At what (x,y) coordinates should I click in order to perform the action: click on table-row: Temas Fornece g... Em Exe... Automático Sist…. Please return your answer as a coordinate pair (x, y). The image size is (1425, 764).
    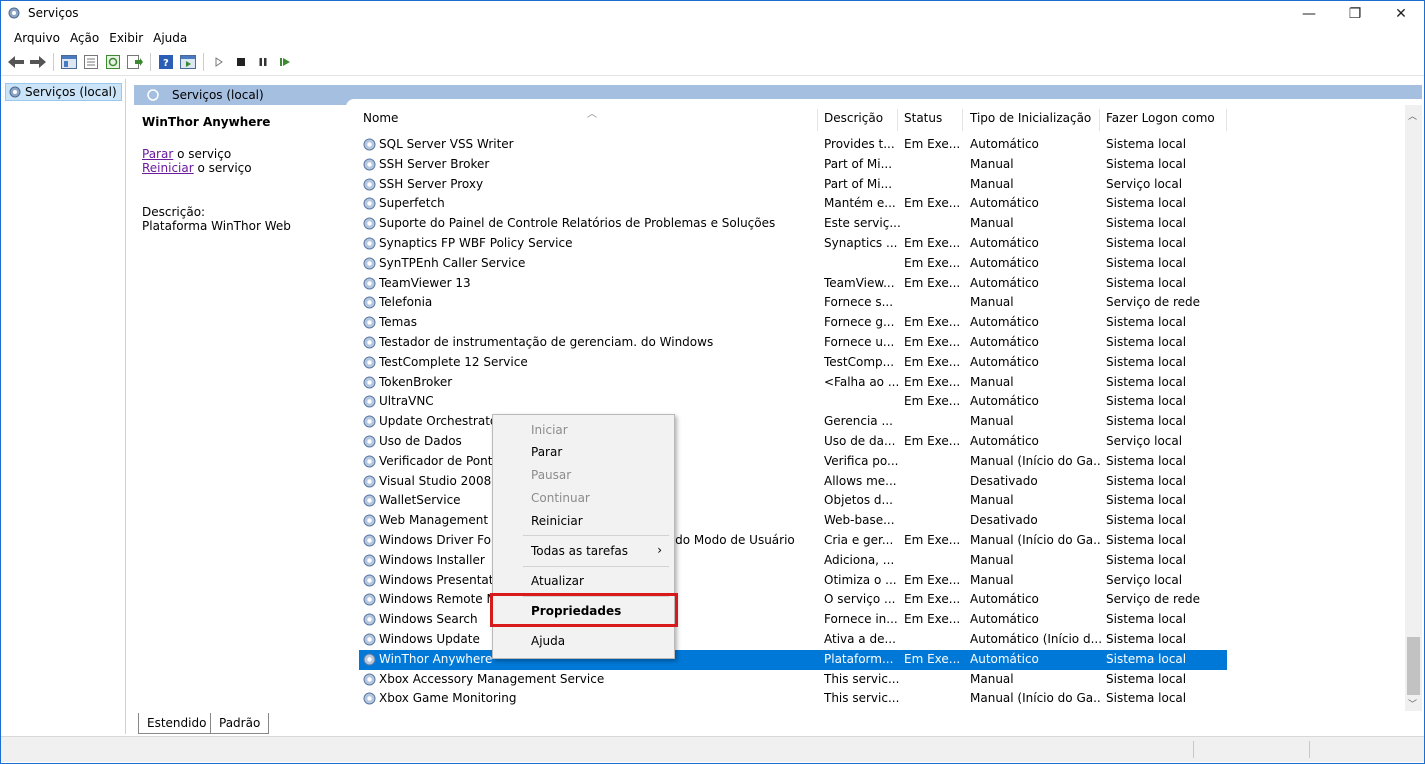
    Looking at the image, I should click on (793, 323).